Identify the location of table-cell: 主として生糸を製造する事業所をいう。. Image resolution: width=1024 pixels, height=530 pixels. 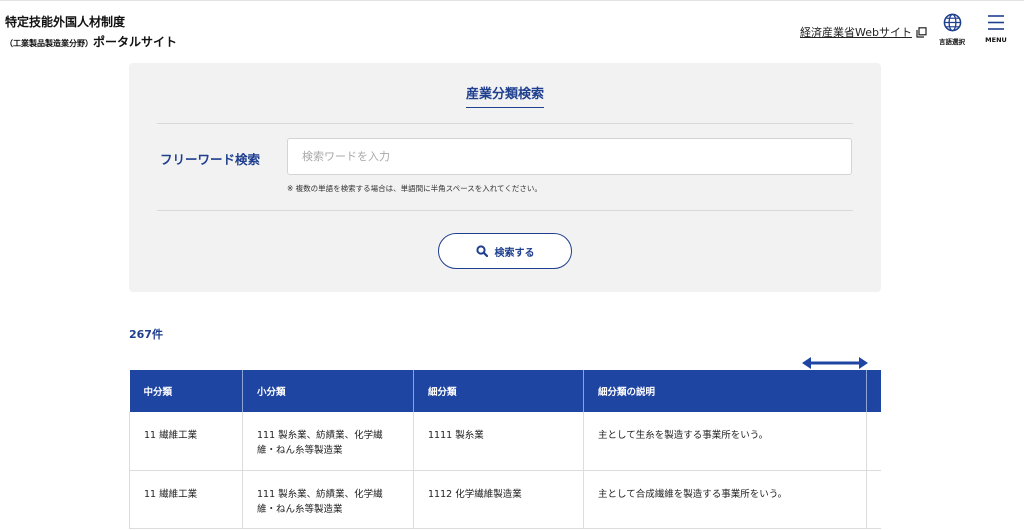
(725, 441).